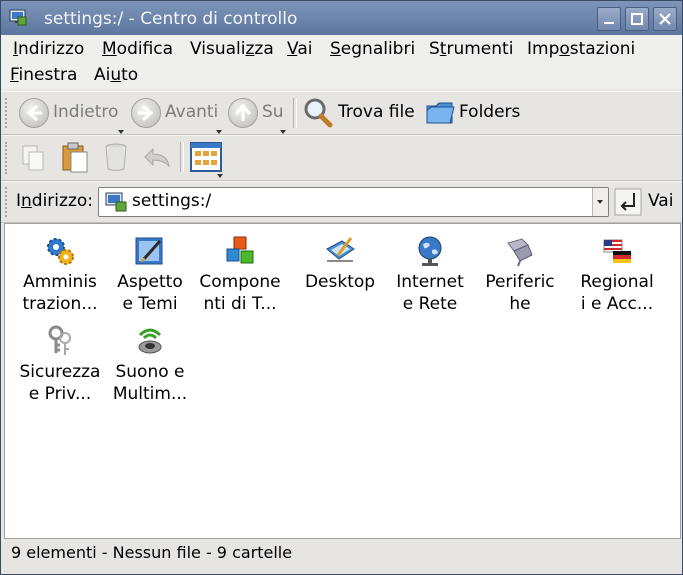 This screenshot has width=683, height=575. I want to click on location-toolbar: Indirizzo: settings:/ Vai, so click(341, 202).